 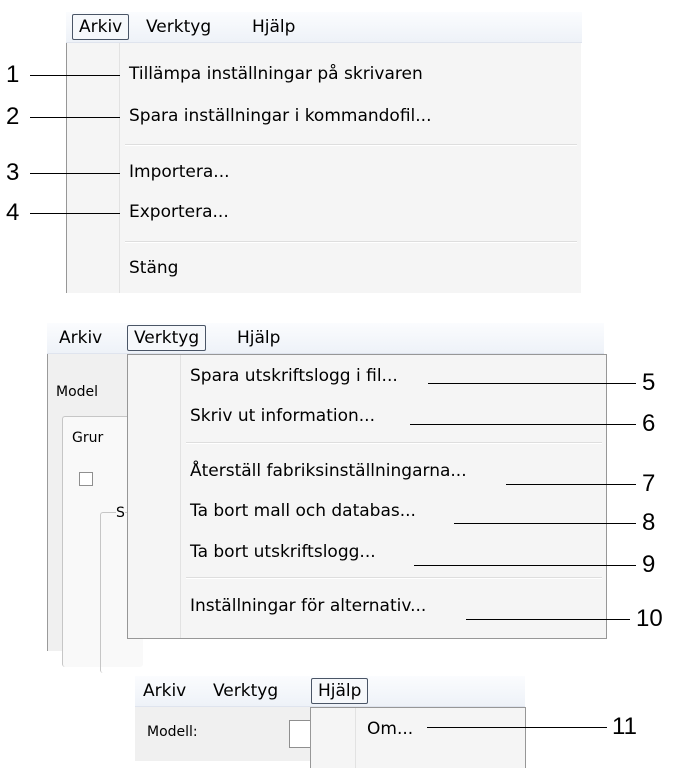 What do you see at coordinates (13, 116) in the screenshot?
I see `callout-number: 2` at bounding box center [13, 116].